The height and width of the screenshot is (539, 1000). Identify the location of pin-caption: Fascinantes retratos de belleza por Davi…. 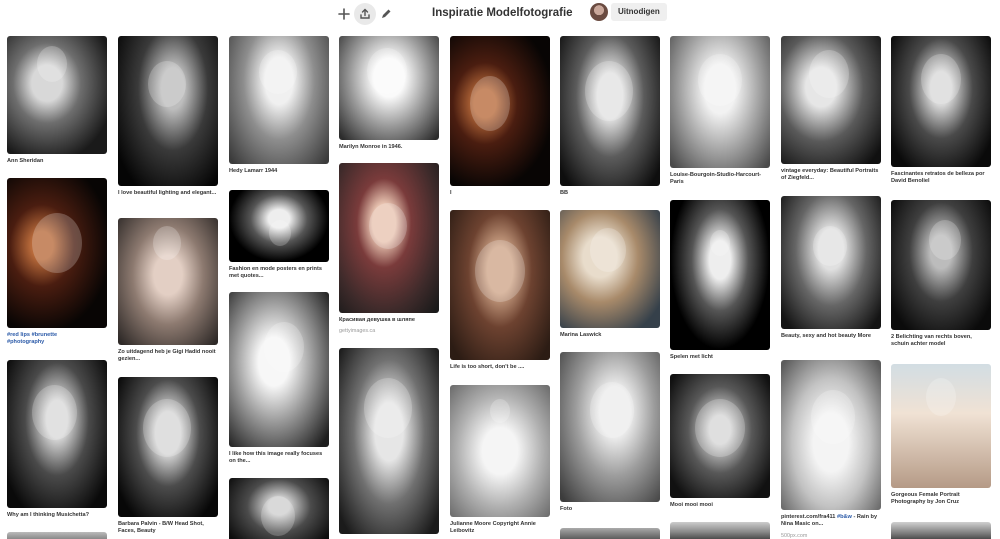
(938, 178).